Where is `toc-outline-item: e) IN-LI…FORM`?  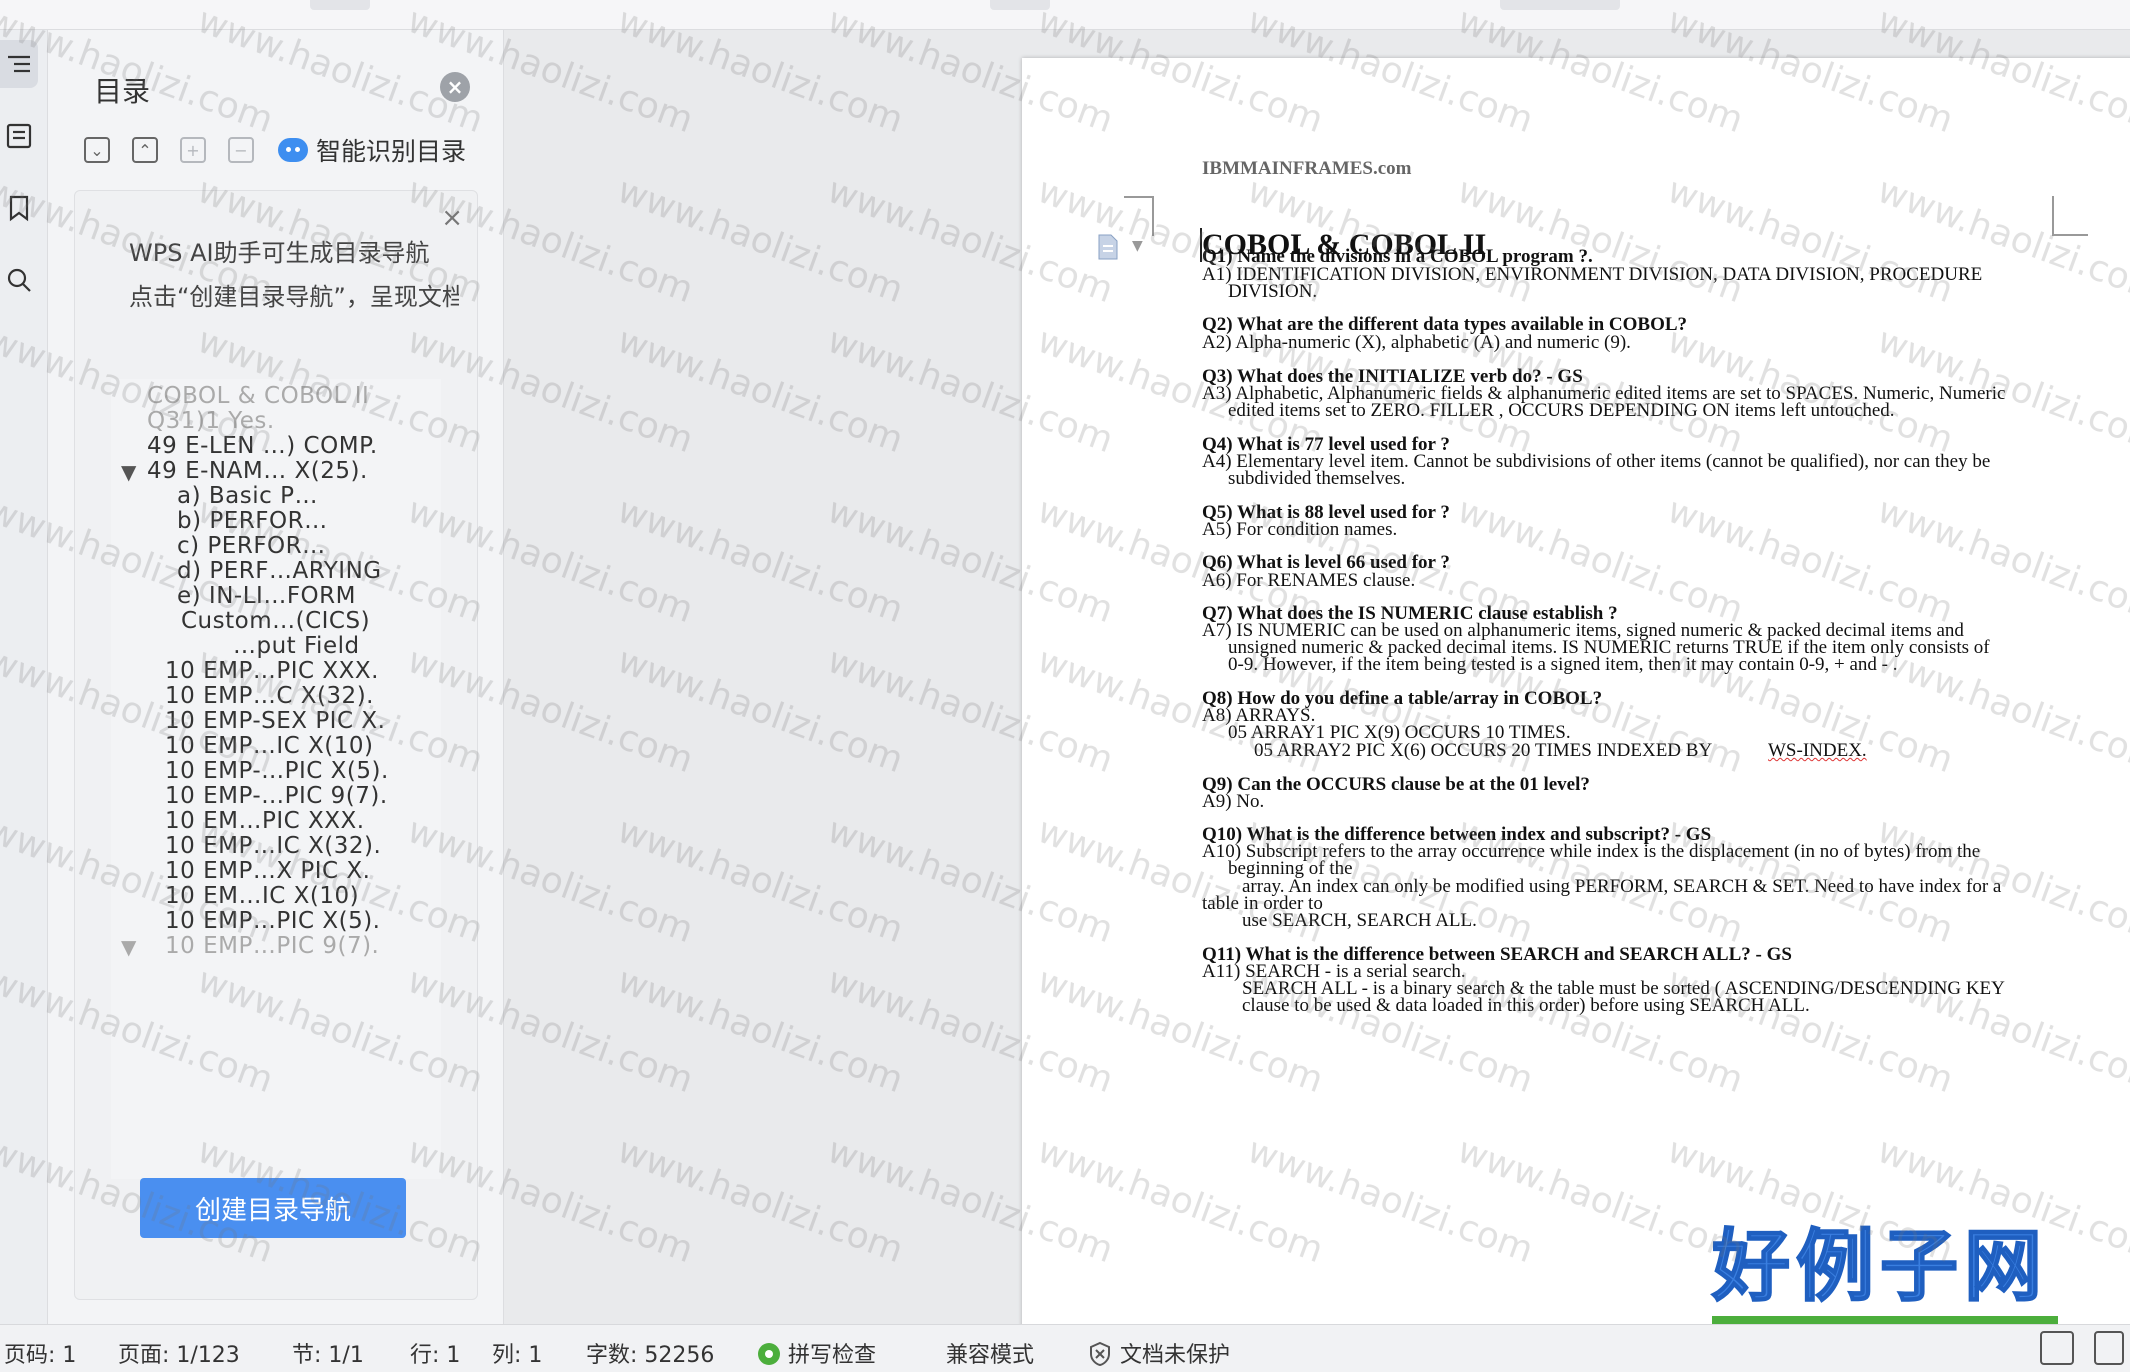 toc-outline-item: e) IN-LI…FORM is located at coordinates (266, 596).